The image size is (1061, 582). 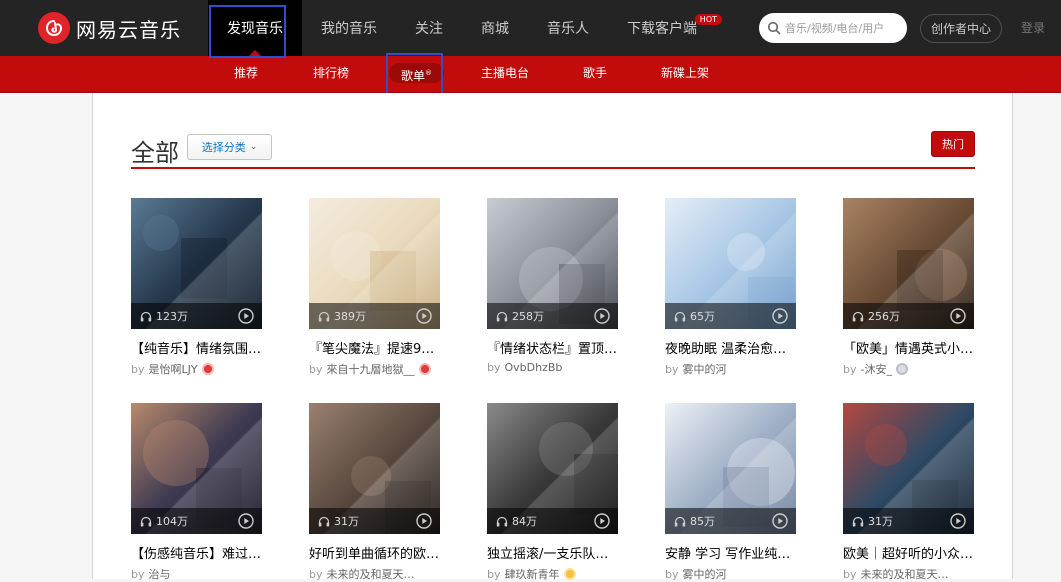 What do you see at coordinates (374, 263) in the screenshot?
I see `playlist-cover: 389万` at bounding box center [374, 263].